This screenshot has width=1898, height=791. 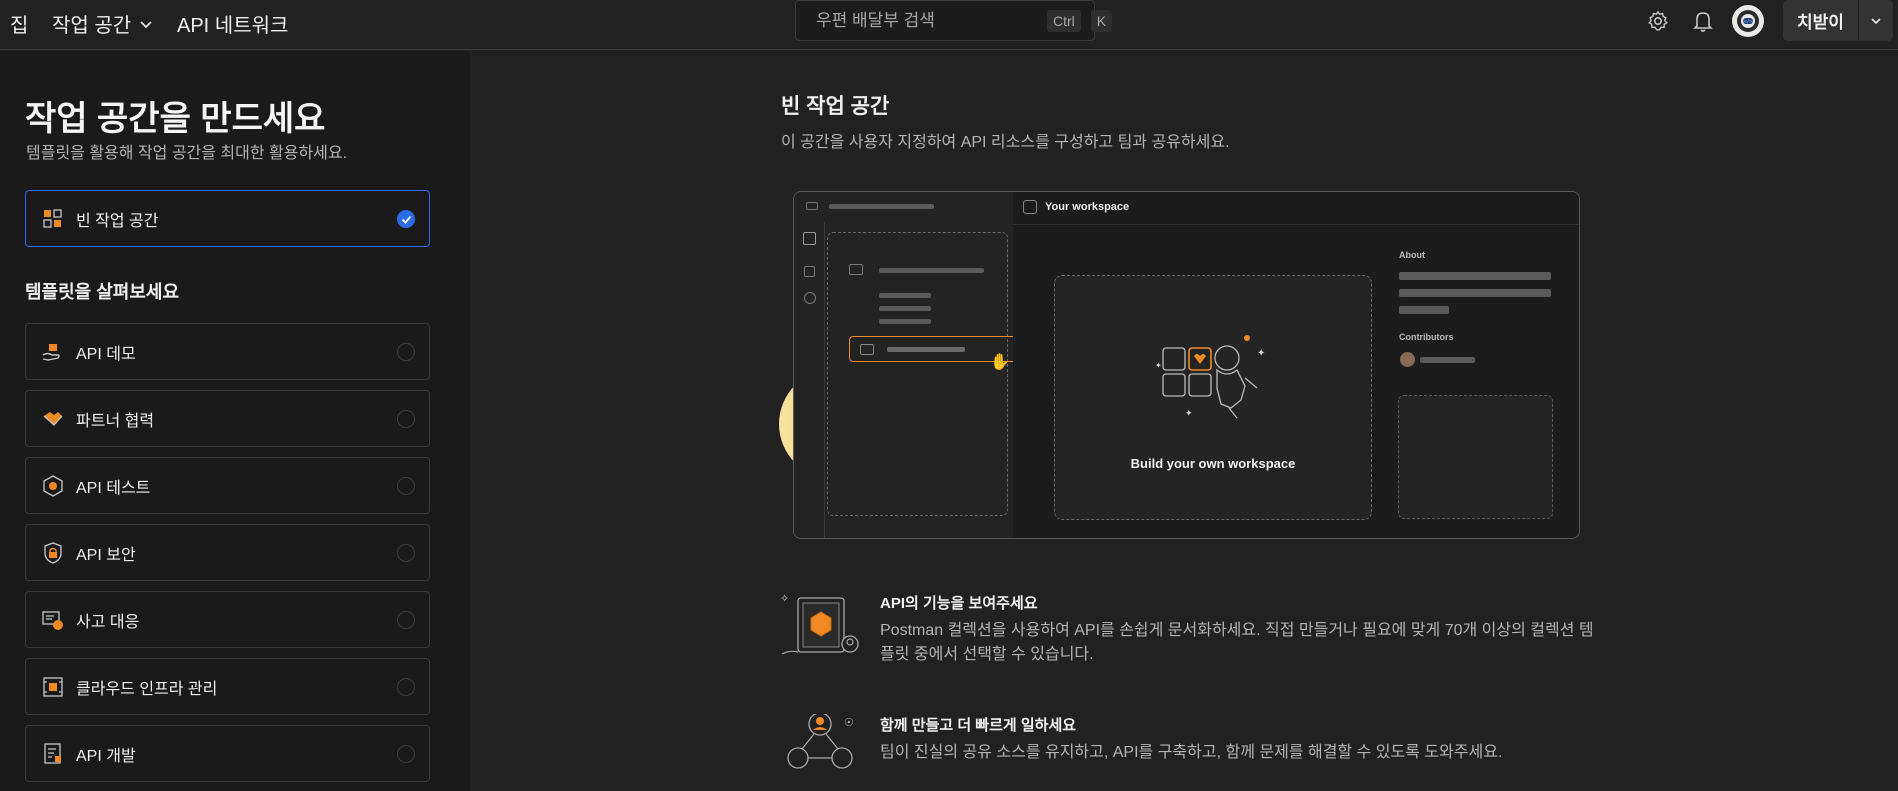 I want to click on astronaut-avatar-icon: </>, so click(x=1748, y=21).